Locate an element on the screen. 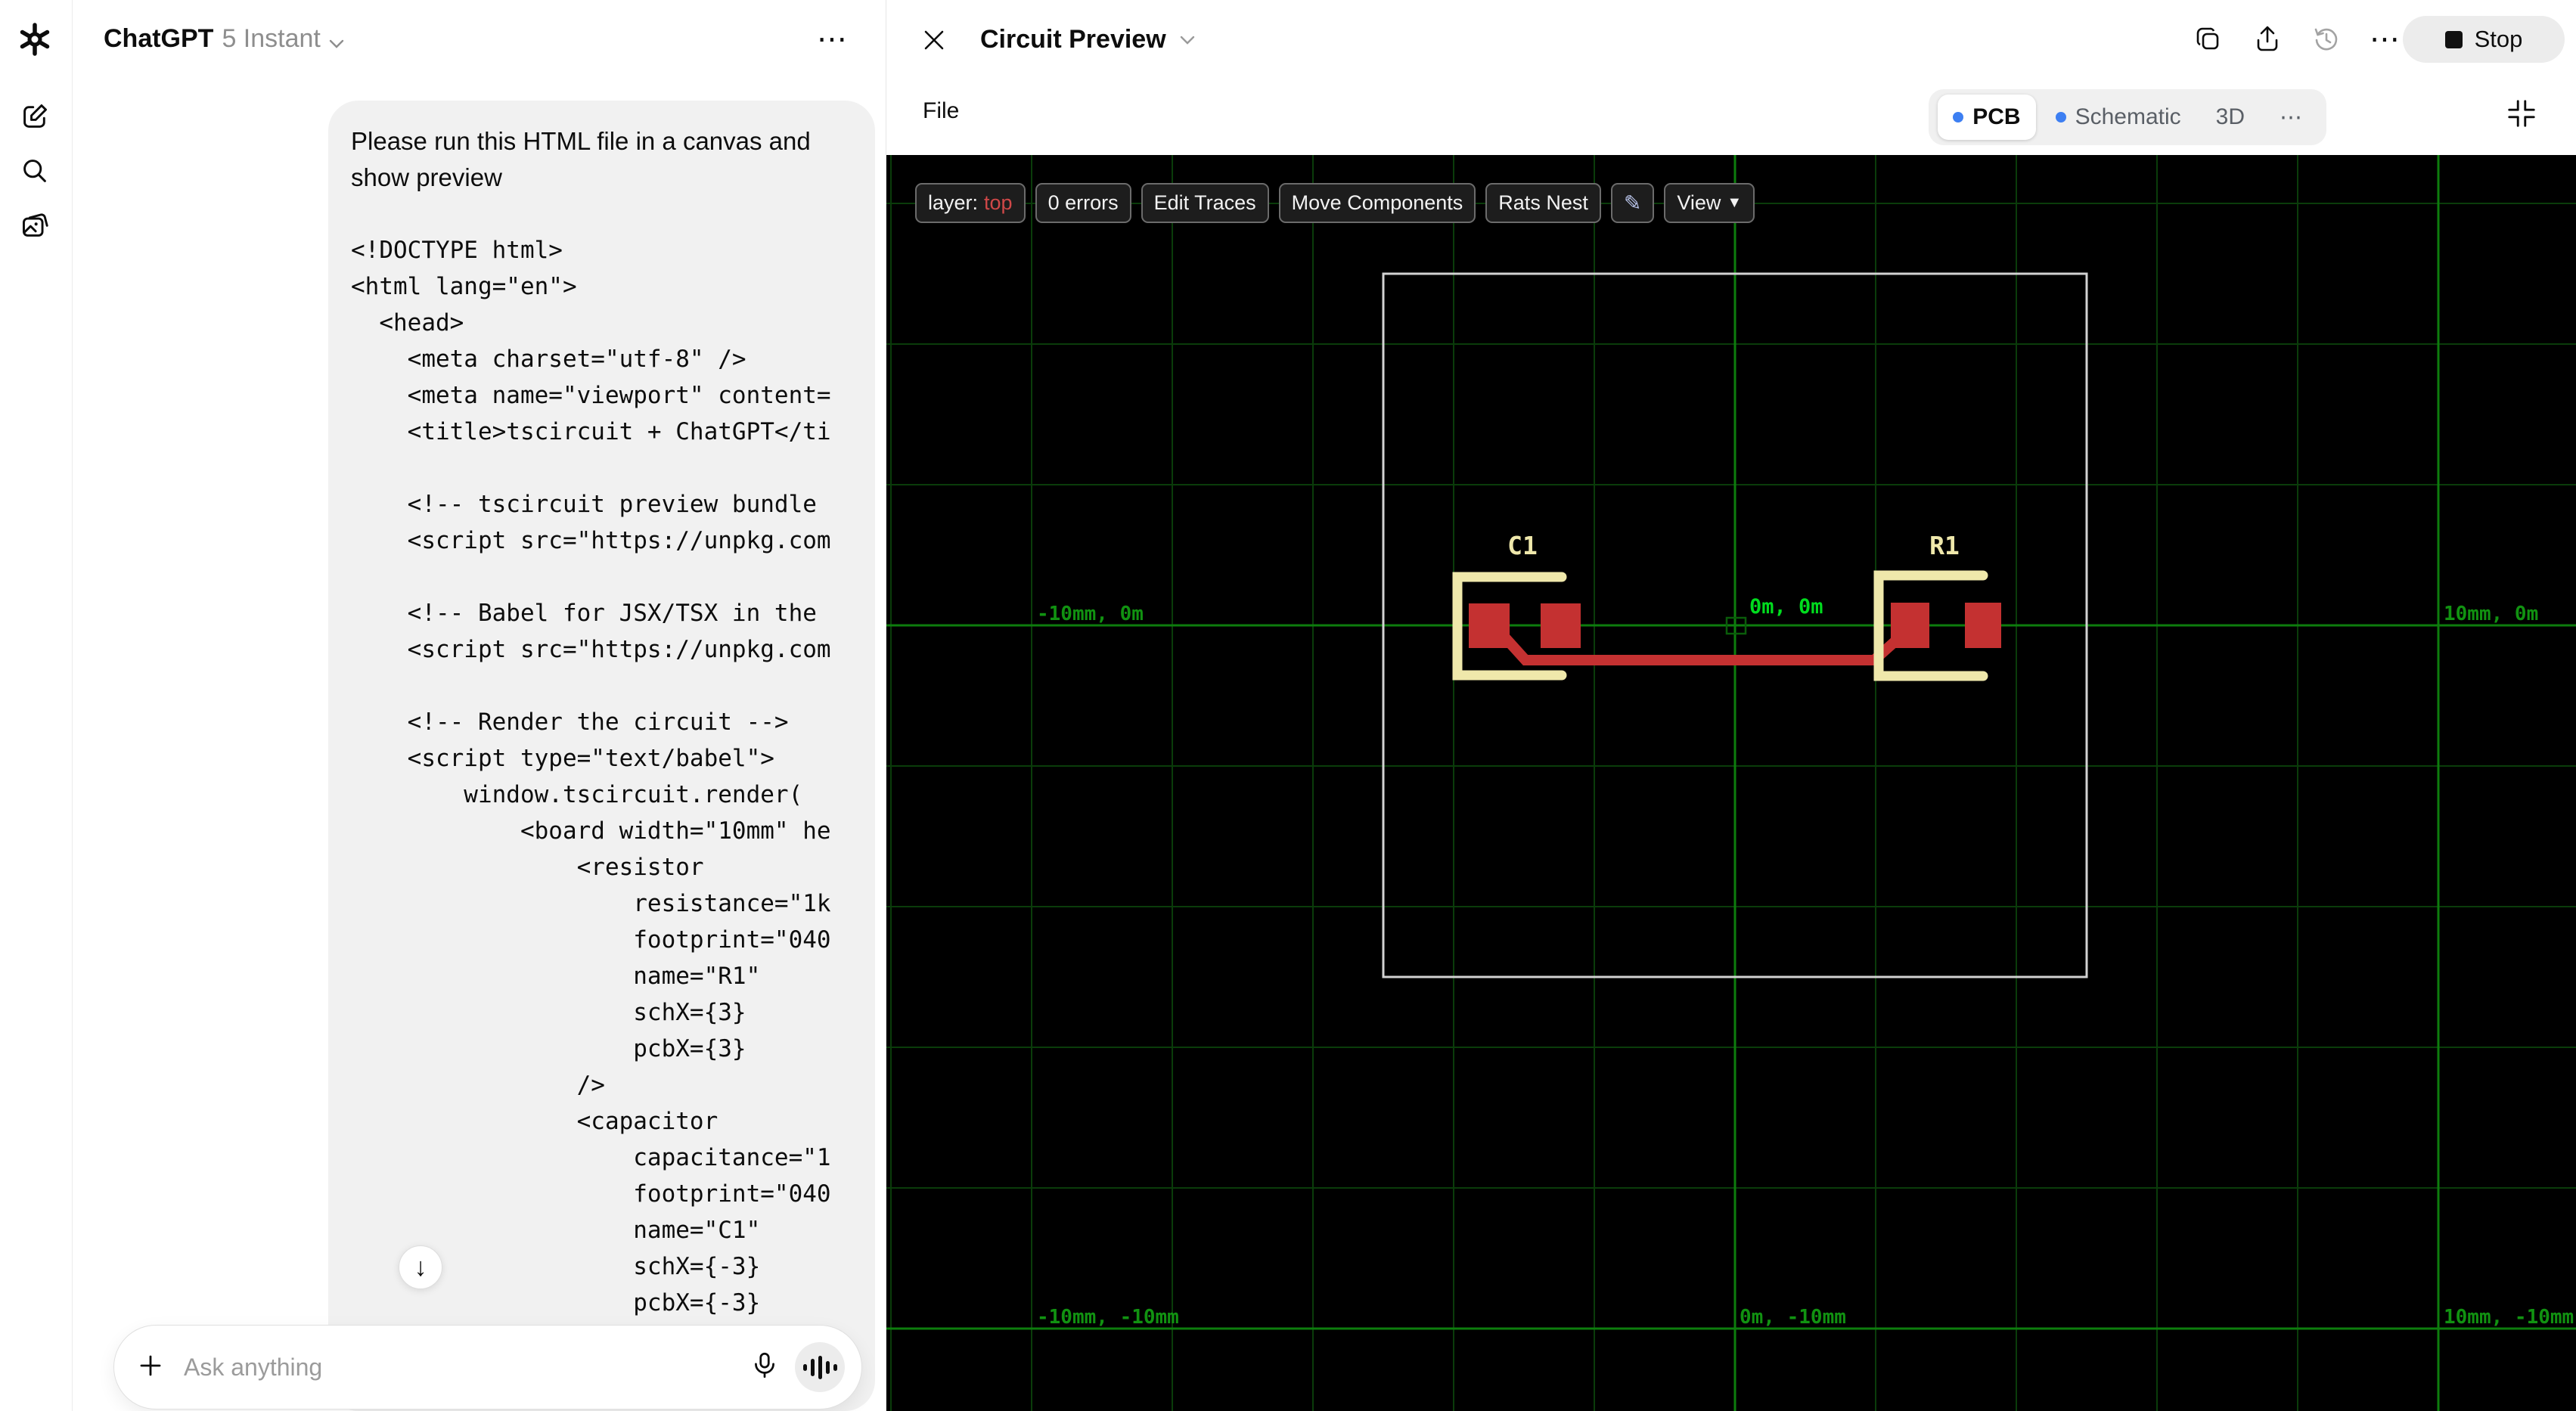  layer-button: layer: top is located at coordinates (970, 203).